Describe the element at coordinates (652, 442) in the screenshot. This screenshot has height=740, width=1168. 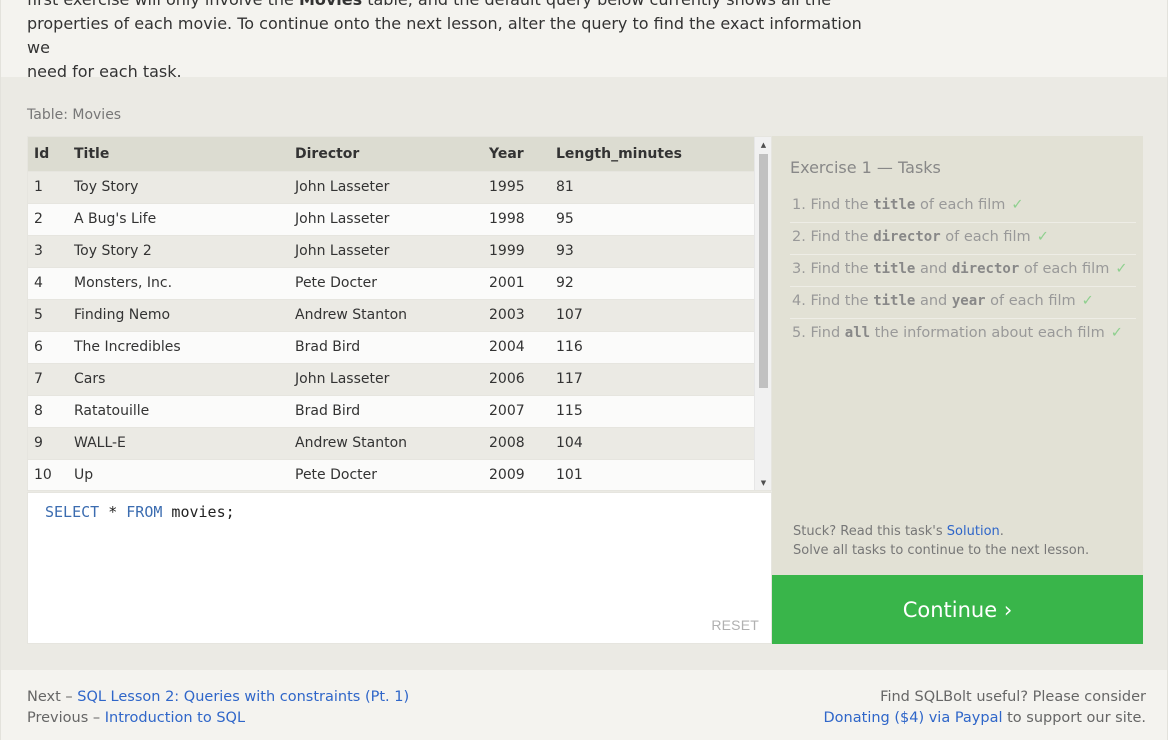
I see `table-cell: 104` at that location.